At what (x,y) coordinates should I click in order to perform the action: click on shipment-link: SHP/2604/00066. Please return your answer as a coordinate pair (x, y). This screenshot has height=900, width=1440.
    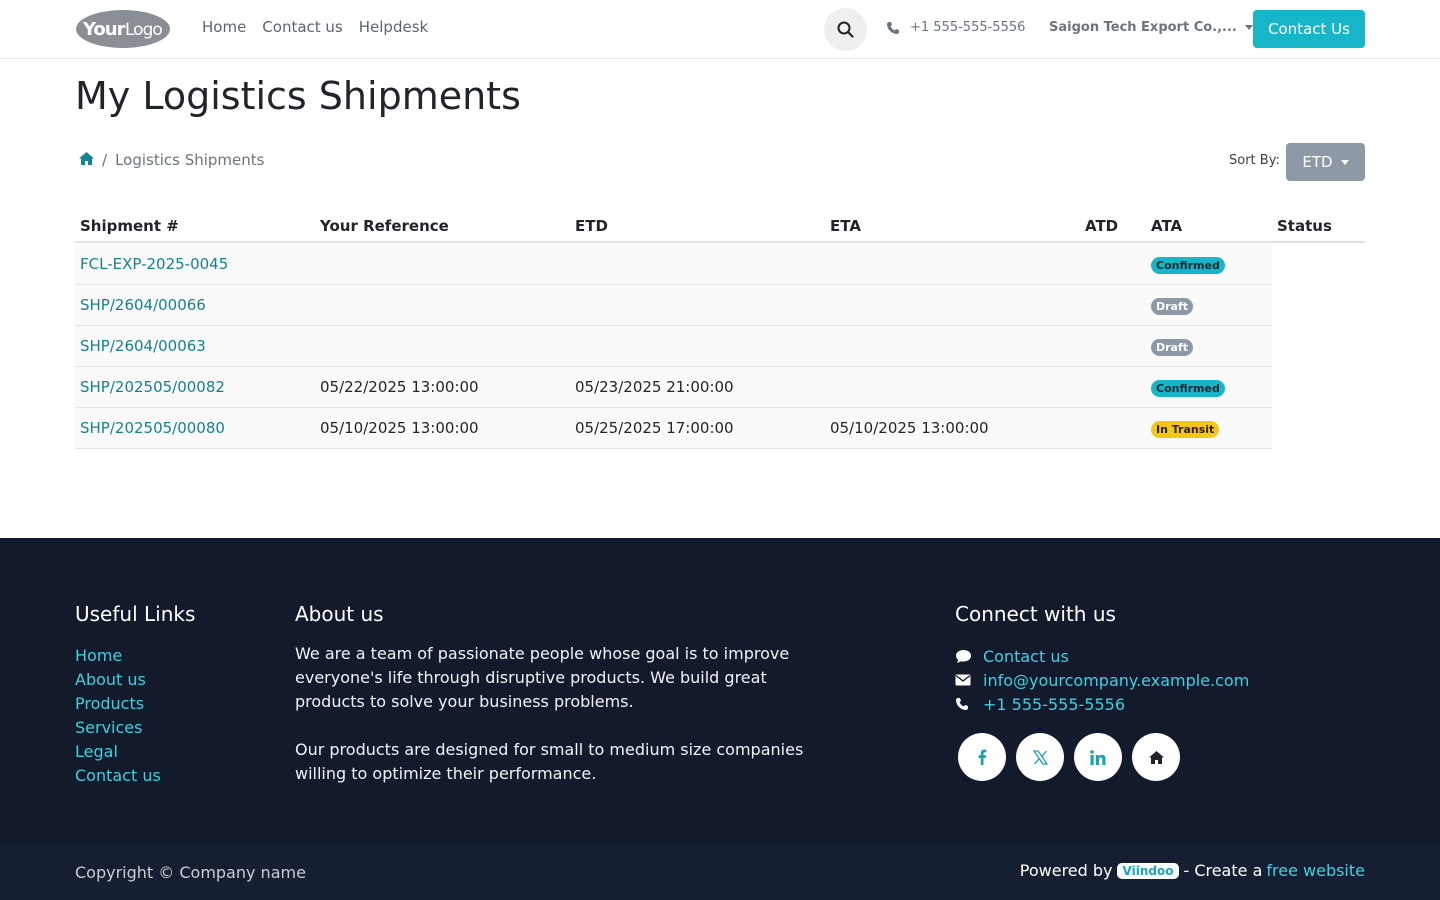
    Looking at the image, I should click on (143, 305).